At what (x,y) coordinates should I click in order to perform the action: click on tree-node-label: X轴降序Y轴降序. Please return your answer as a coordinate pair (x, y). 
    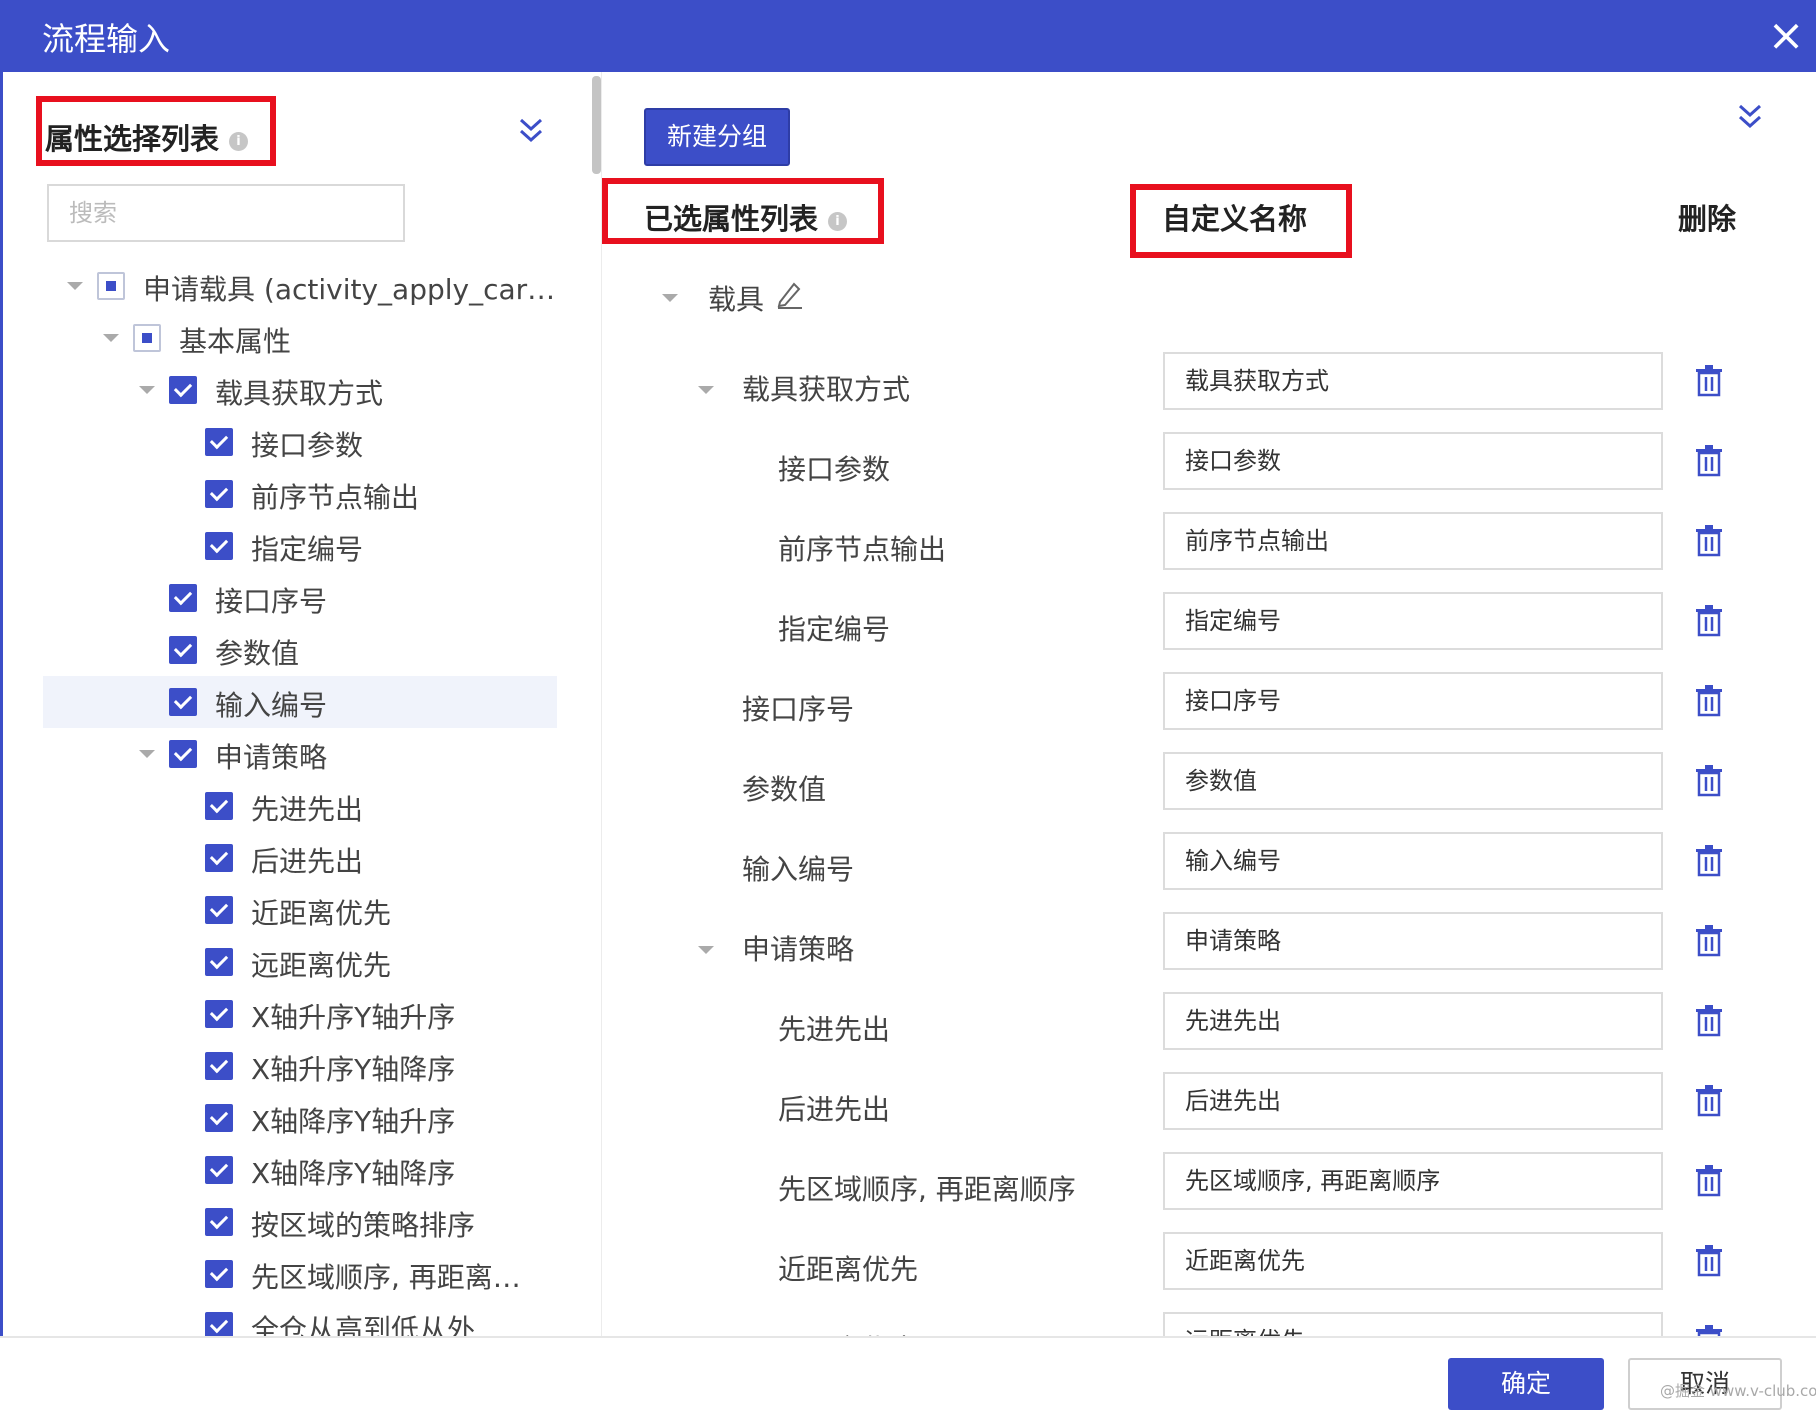
    Looking at the image, I should click on (353, 1173).